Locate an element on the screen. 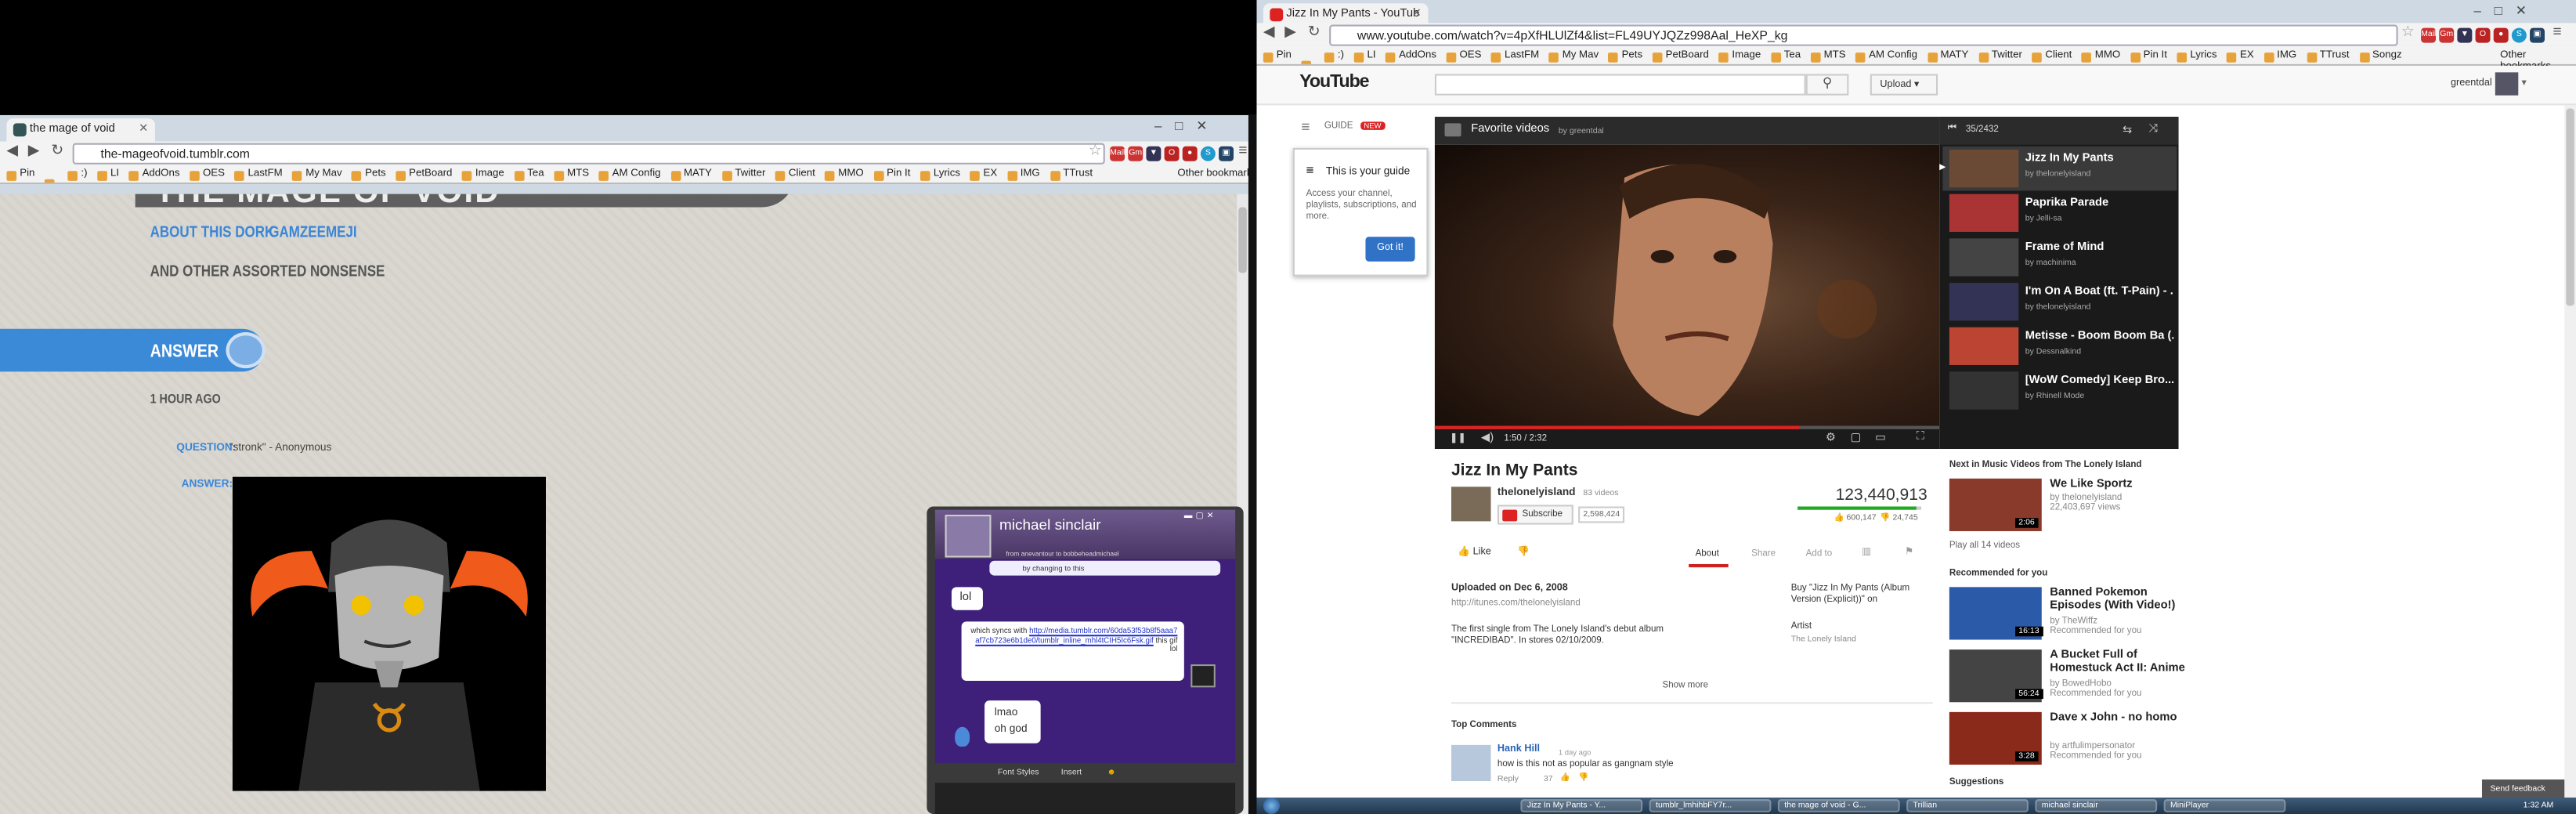 The height and width of the screenshot is (814, 2576). channel-video-count: 83 videos is located at coordinates (1600, 493).